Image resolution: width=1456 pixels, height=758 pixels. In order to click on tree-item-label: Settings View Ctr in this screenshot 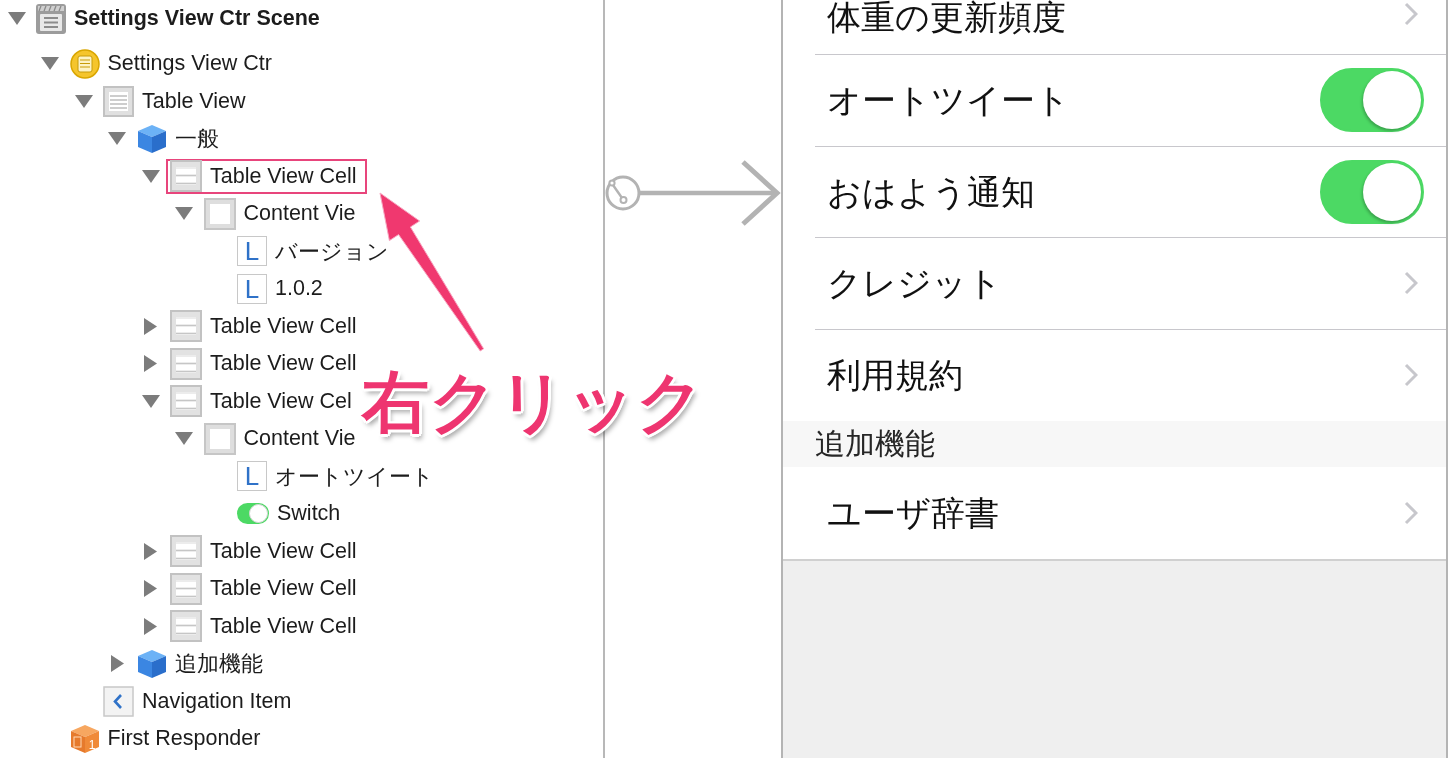, I will do `click(189, 64)`.